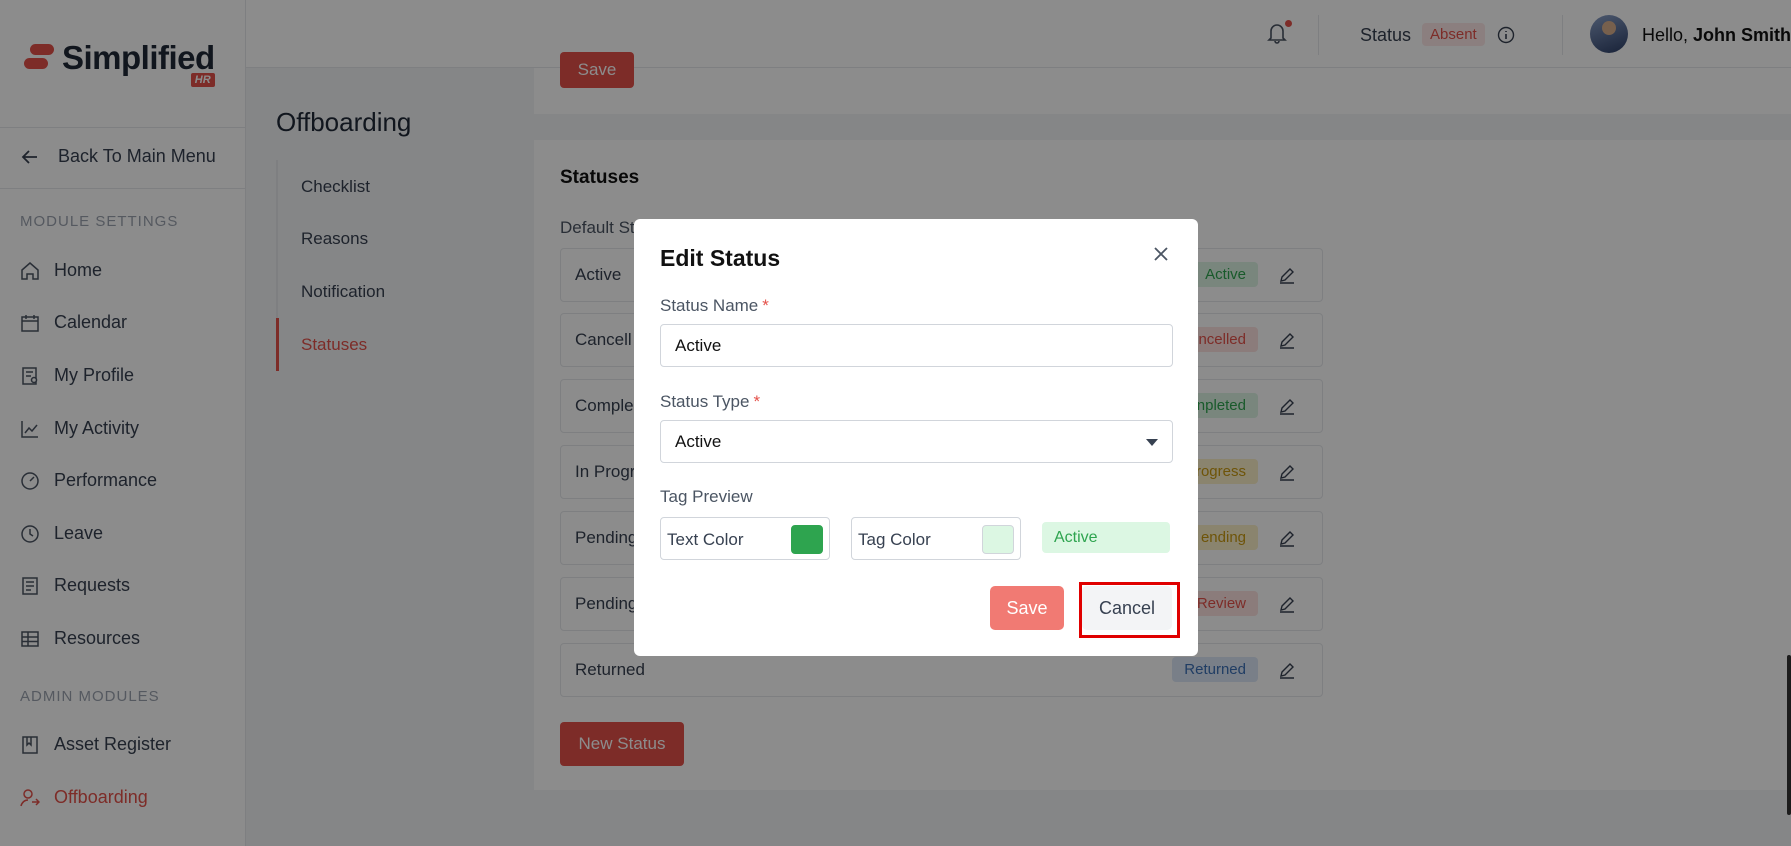 This screenshot has width=1791, height=846. What do you see at coordinates (916, 345) in the screenshot?
I see `status-name-input: Active` at bounding box center [916, 345].